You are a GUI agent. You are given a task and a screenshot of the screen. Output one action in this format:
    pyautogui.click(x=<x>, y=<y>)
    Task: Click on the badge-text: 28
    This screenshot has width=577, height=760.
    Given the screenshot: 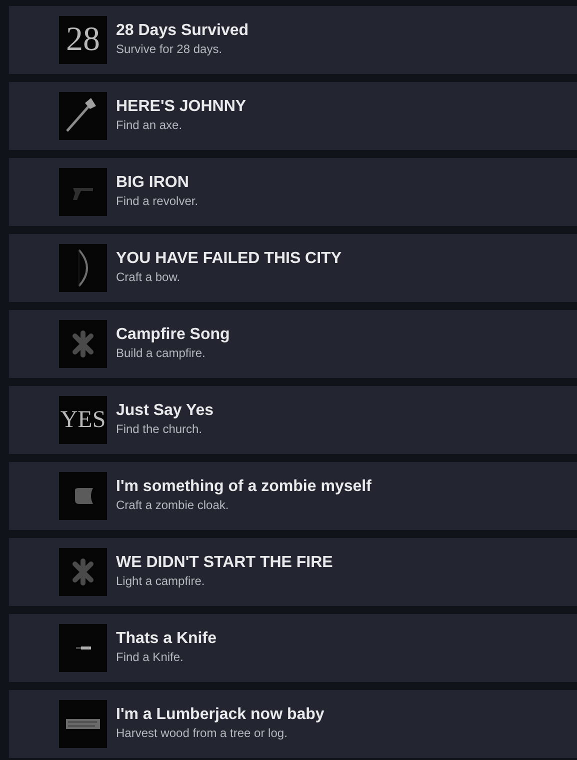 What is the action you would take?
    pyautogui.click(x=83, y=40)
    